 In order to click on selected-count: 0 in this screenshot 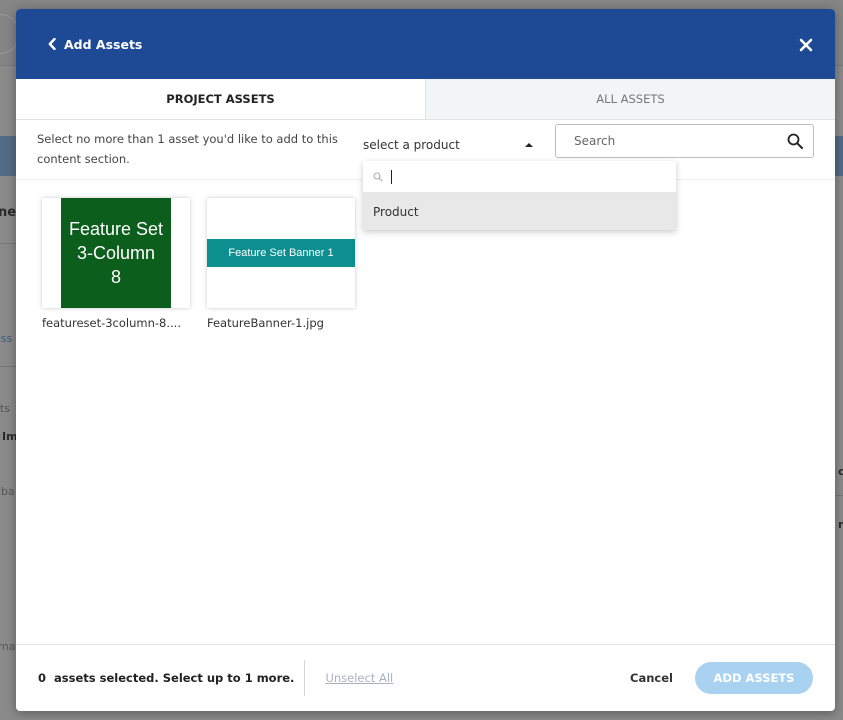, I will do `click(42, 678)`.